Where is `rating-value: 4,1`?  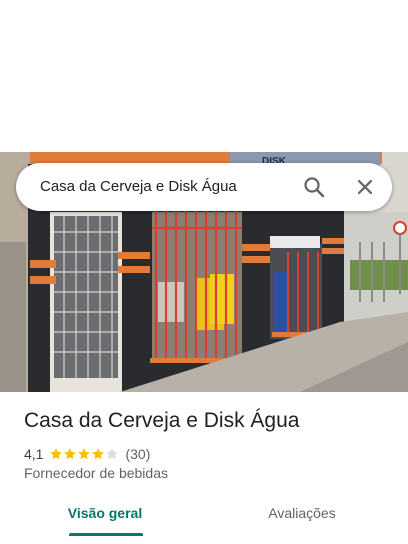
rating-value: 4,1 is located at coordinates (34, 454).